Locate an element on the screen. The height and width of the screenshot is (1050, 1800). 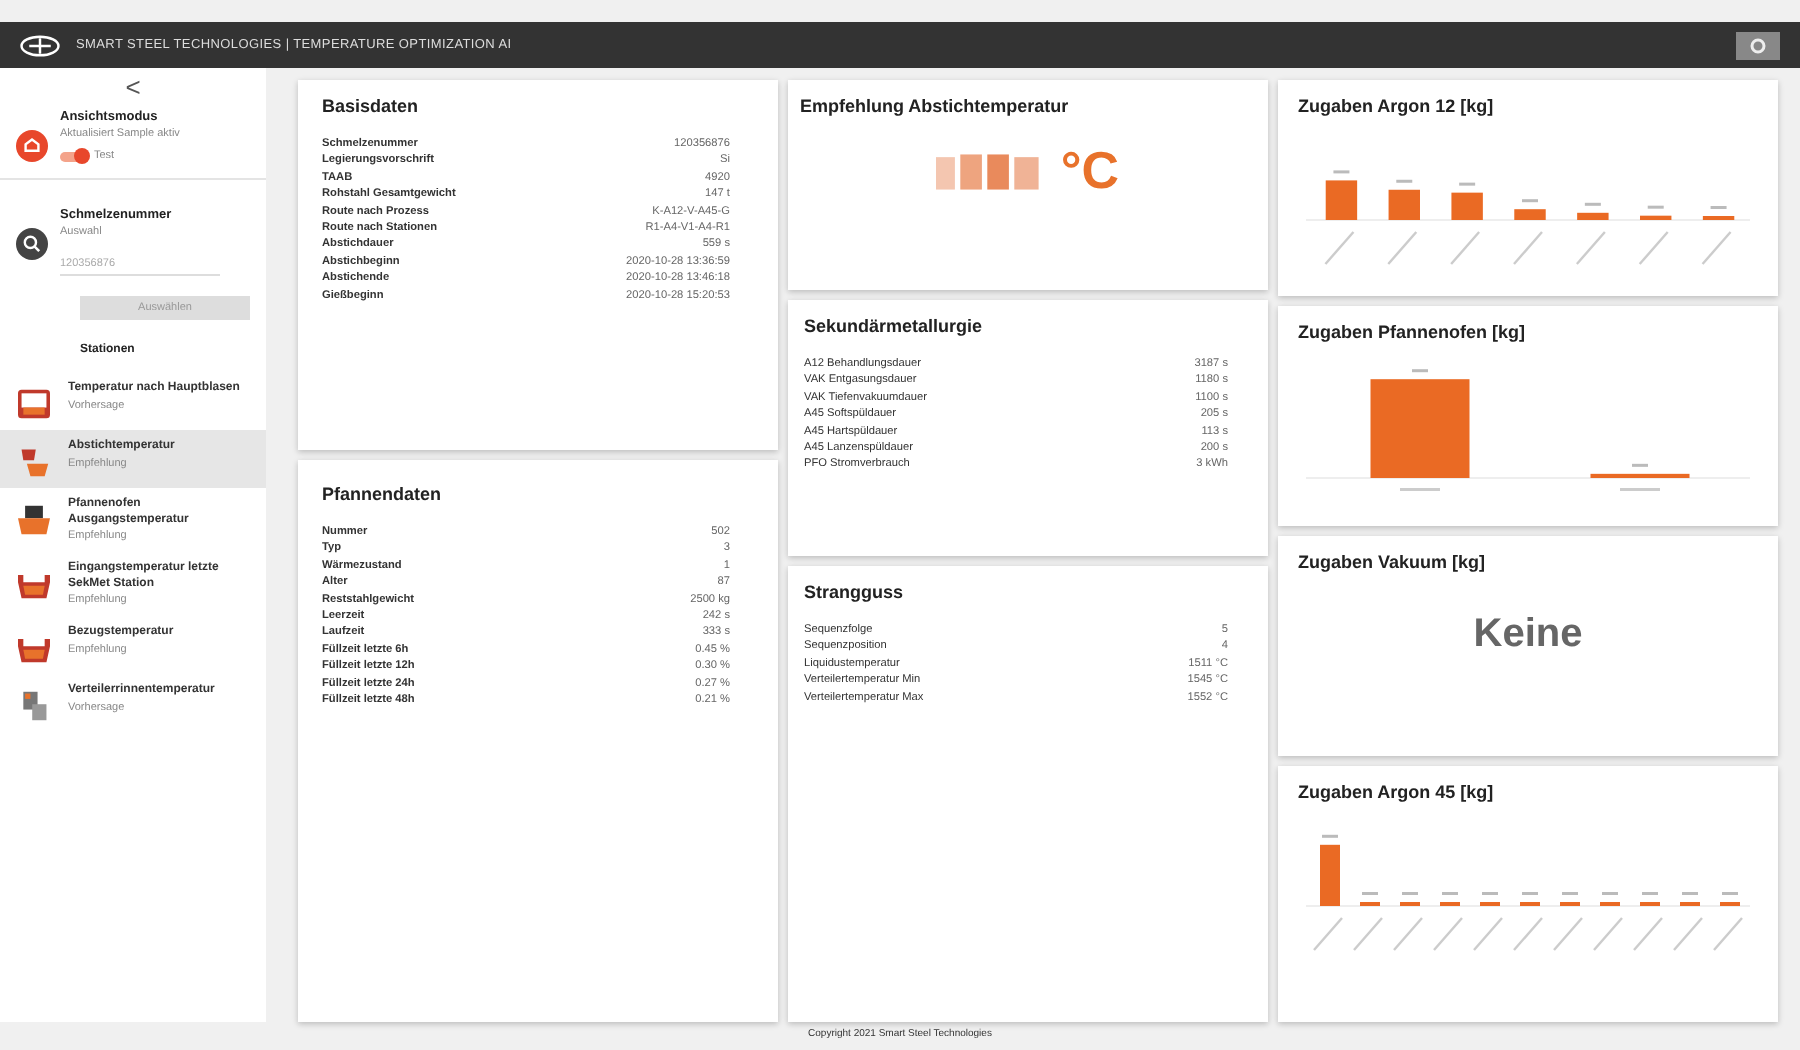
search-icon is located at coordinates (32, 244).